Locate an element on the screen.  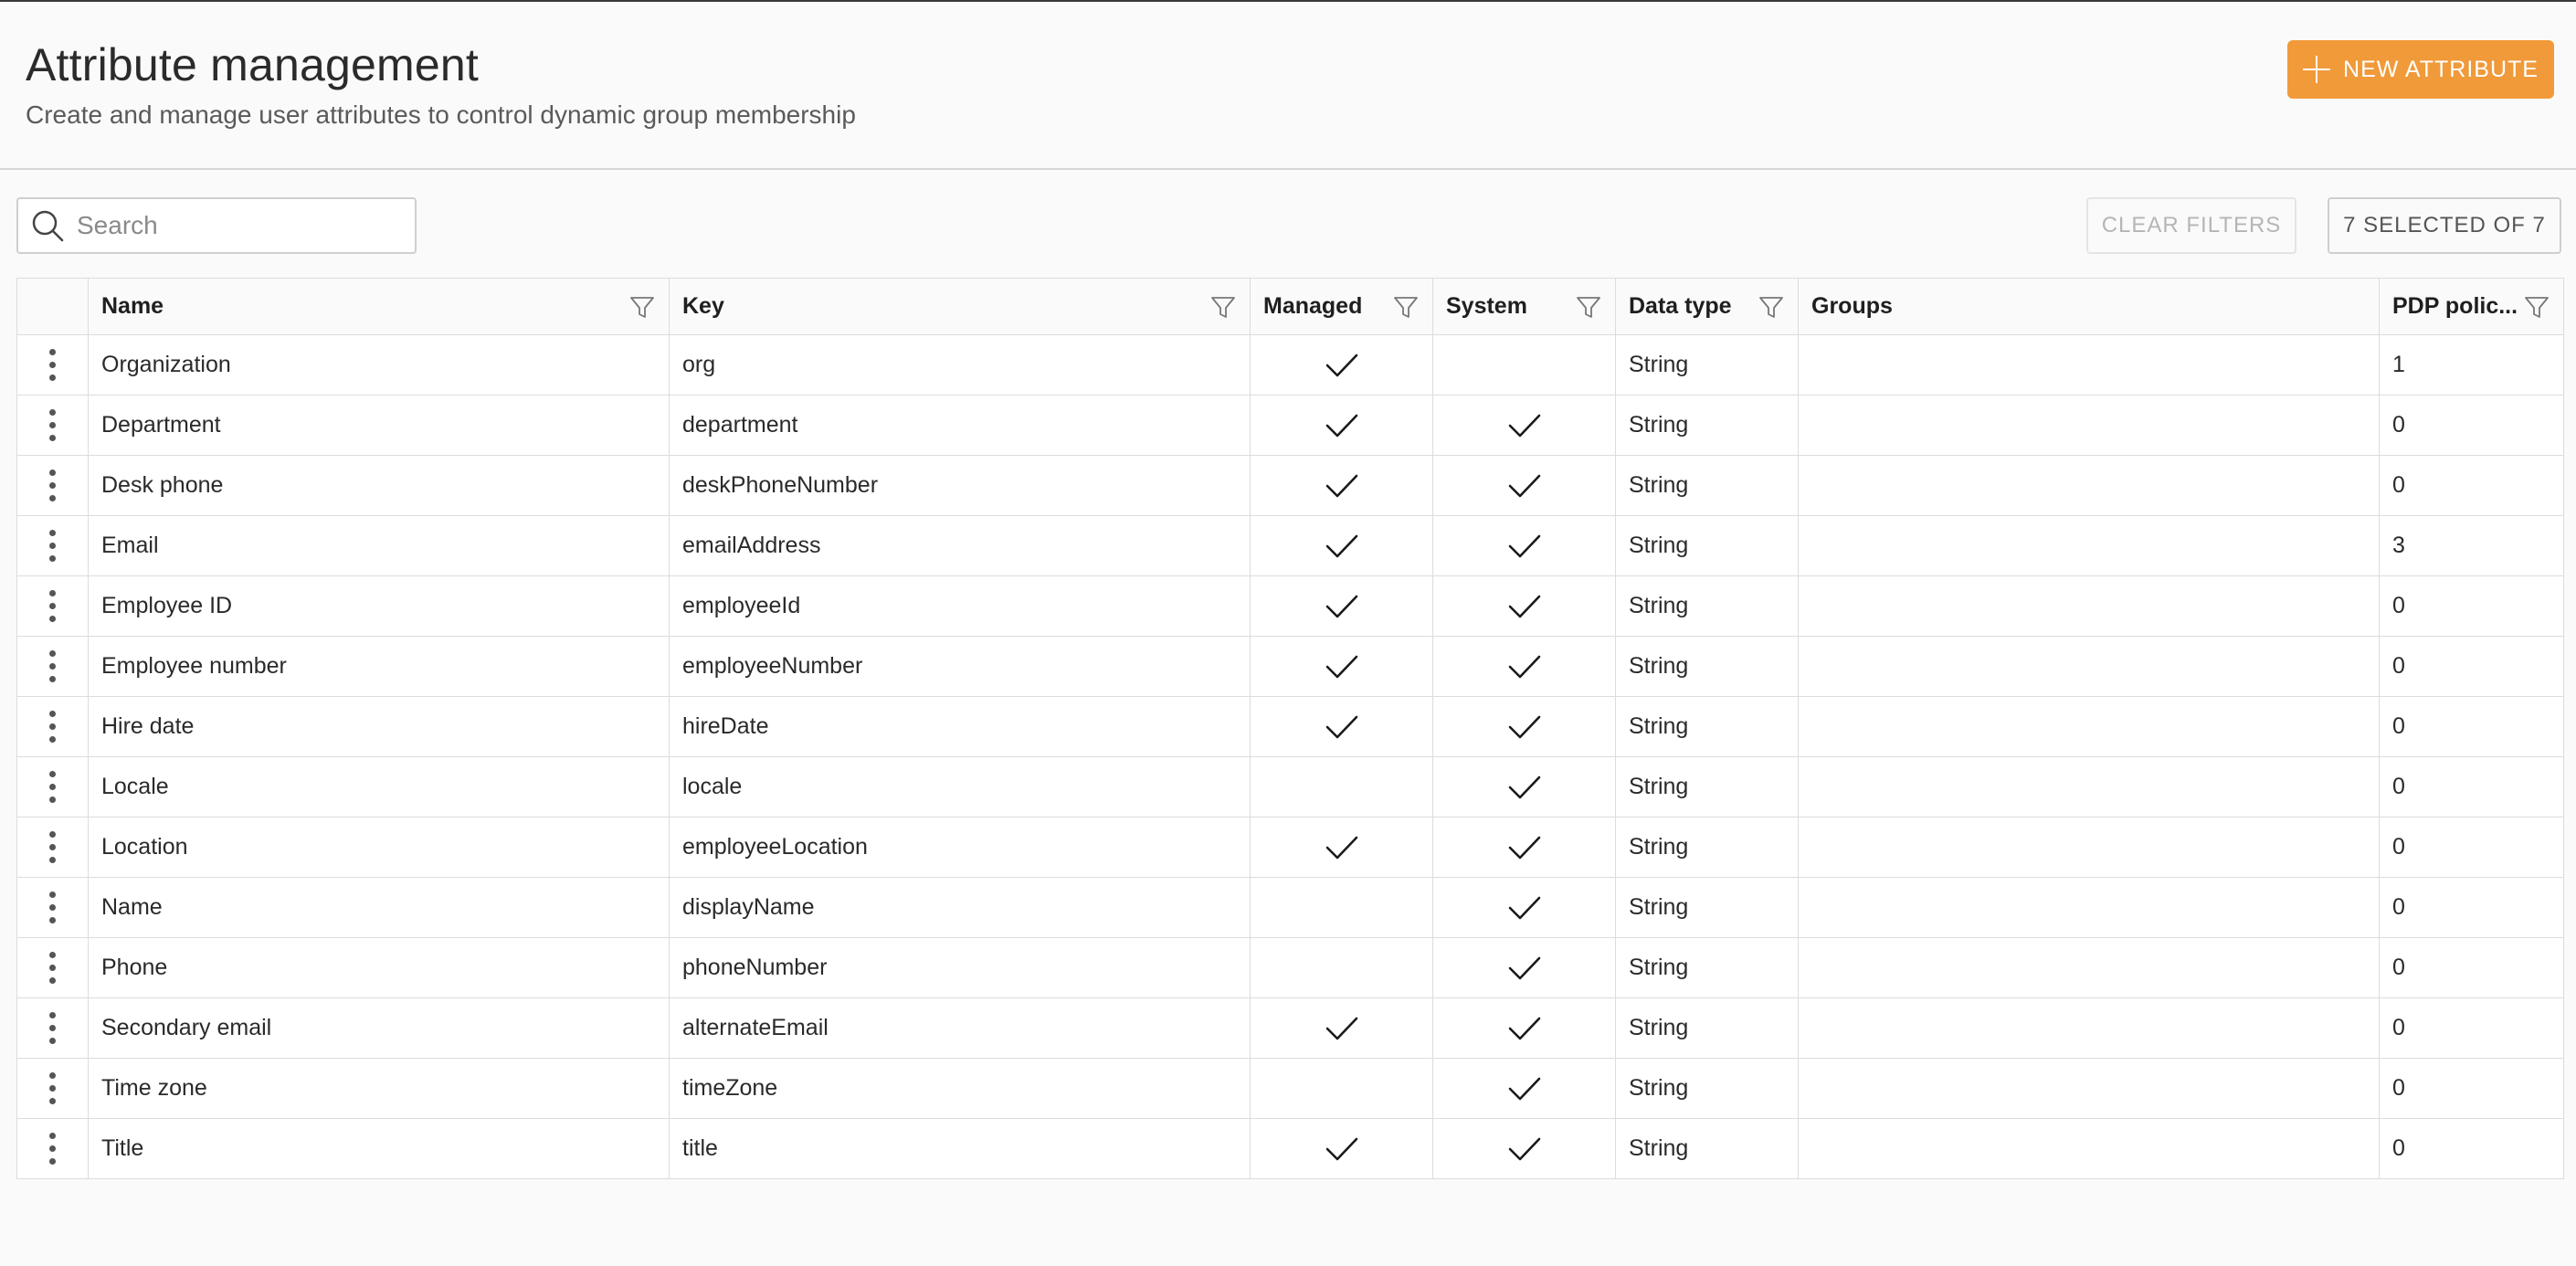
table-row: Title title String 0 is located at coordinates (1290, 1149).